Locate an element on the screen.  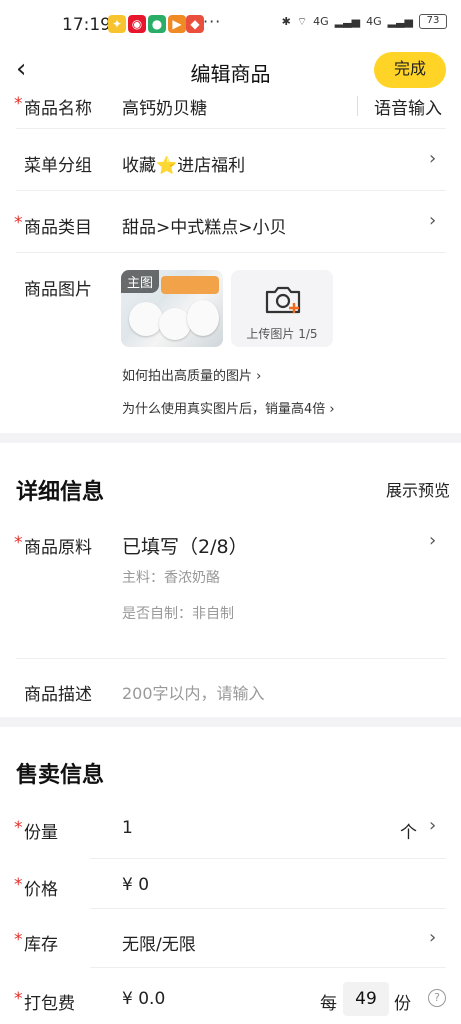
real-photo-tip-link: 为什么使用真实图片后，销量高4倍 › is located at coordinates (228, 407).